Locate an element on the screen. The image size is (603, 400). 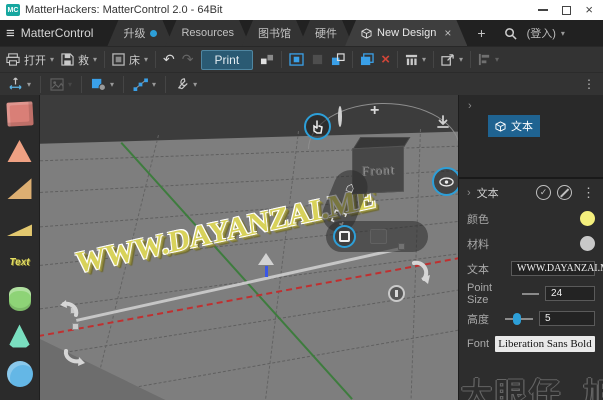
scale-handle is located at coordinates (75, 326).